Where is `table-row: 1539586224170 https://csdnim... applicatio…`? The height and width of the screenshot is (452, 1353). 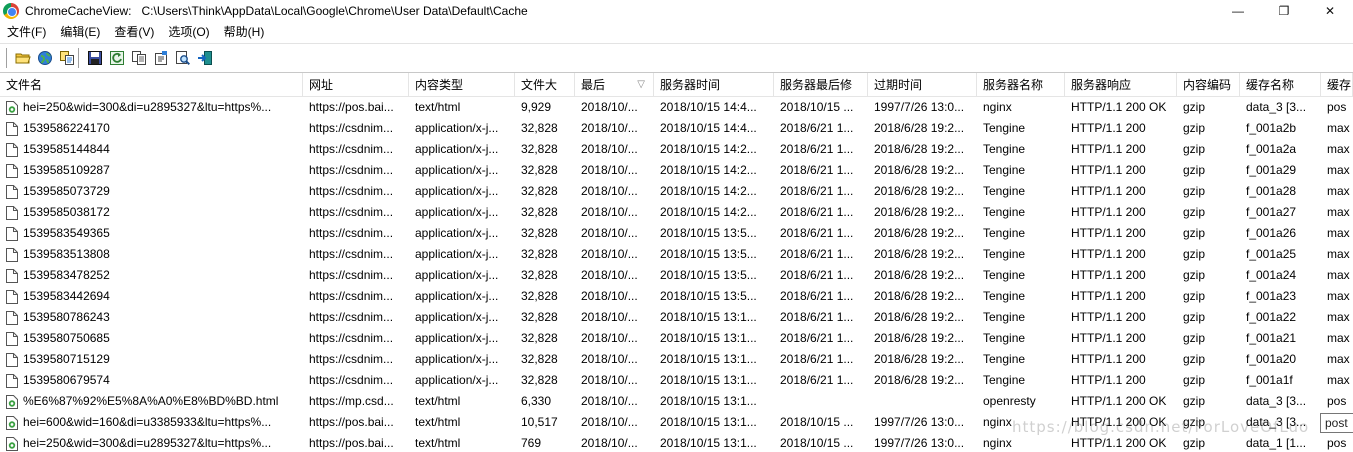
table-row: 1539586224170 https://csdnim... applicatio… is located at coordinates (676, 128).